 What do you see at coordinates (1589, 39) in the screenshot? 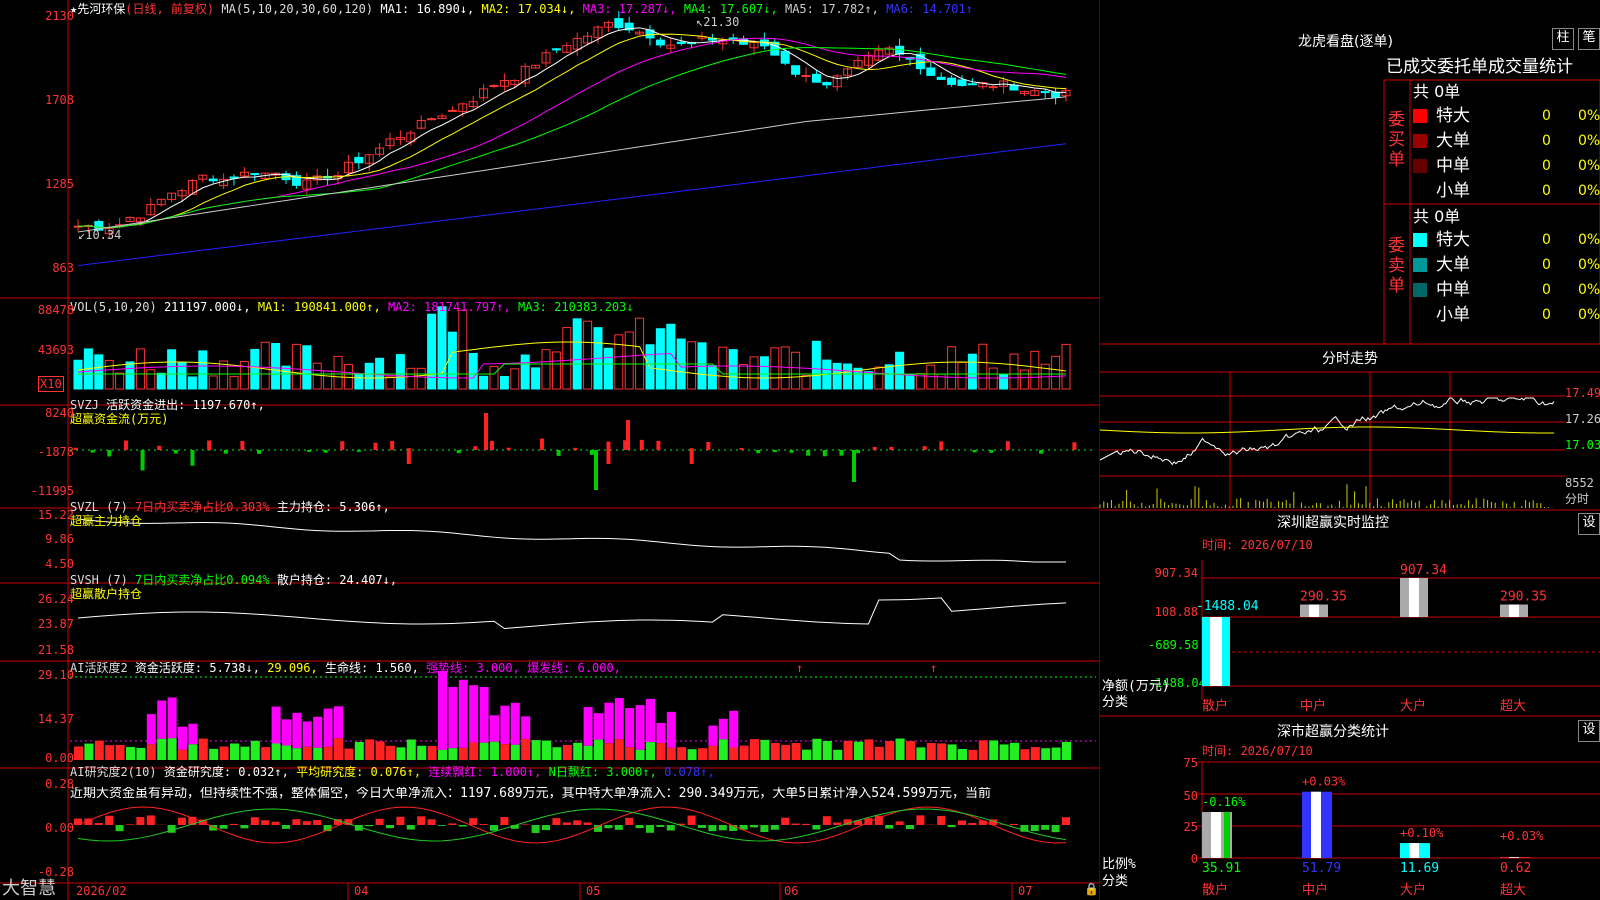
I see `tick-mode-button: 笔` at bounding box center [1589, 39].